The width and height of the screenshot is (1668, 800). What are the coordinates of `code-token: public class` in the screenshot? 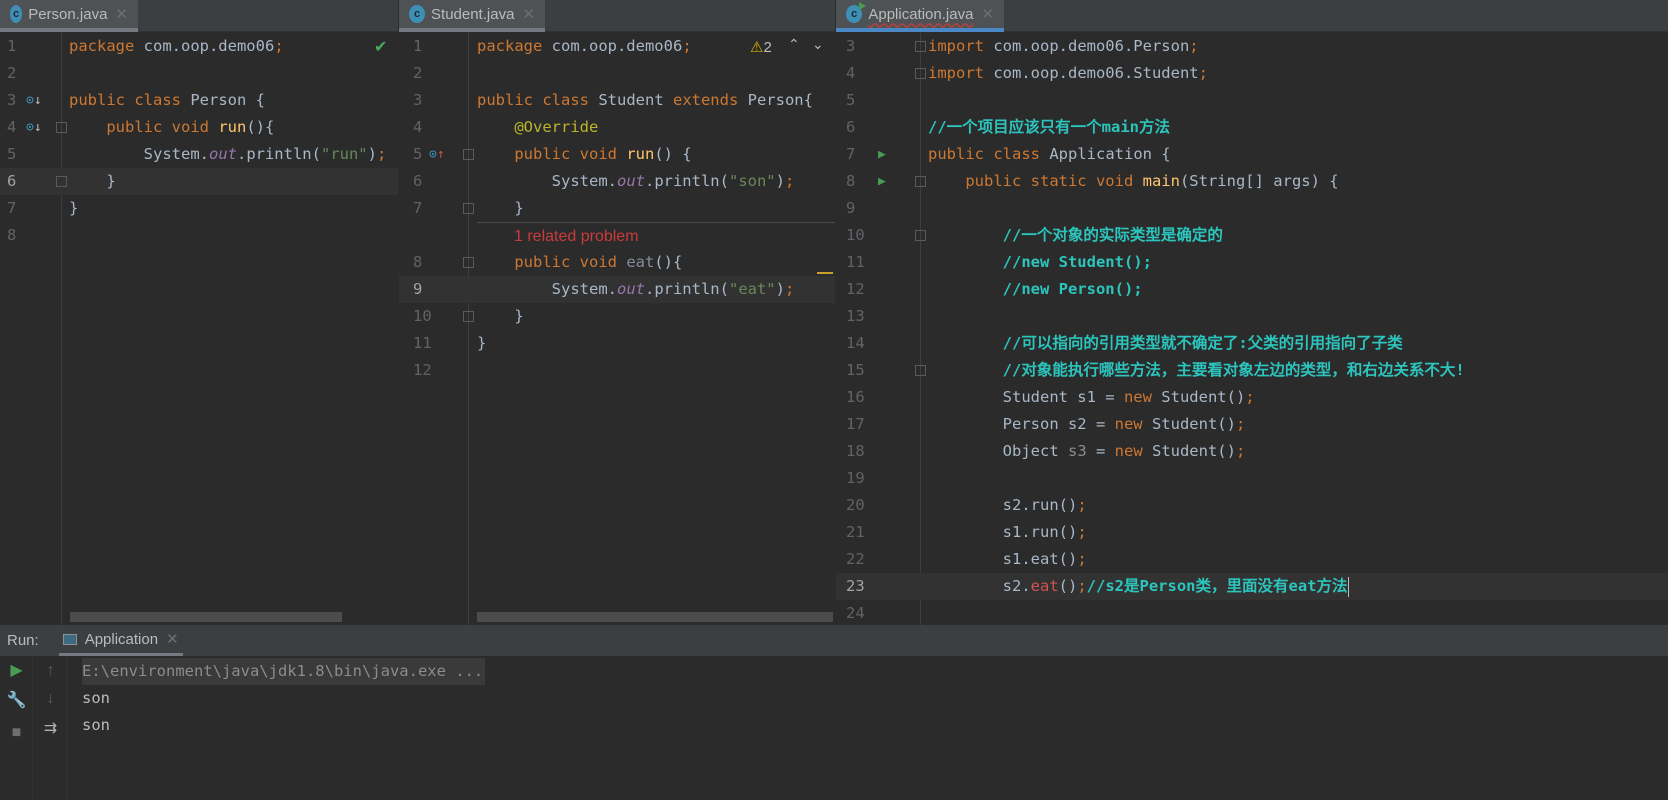 It's located at (538, 100).